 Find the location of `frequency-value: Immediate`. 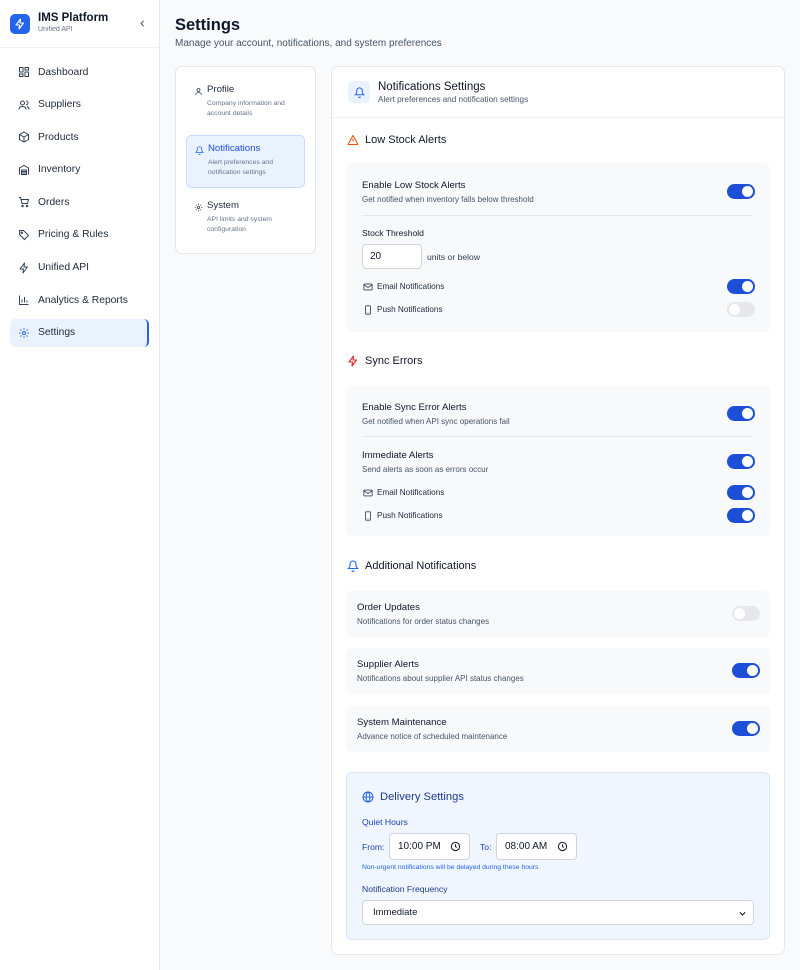

frequency-value: Immediate is located at coordinates (395, 912).